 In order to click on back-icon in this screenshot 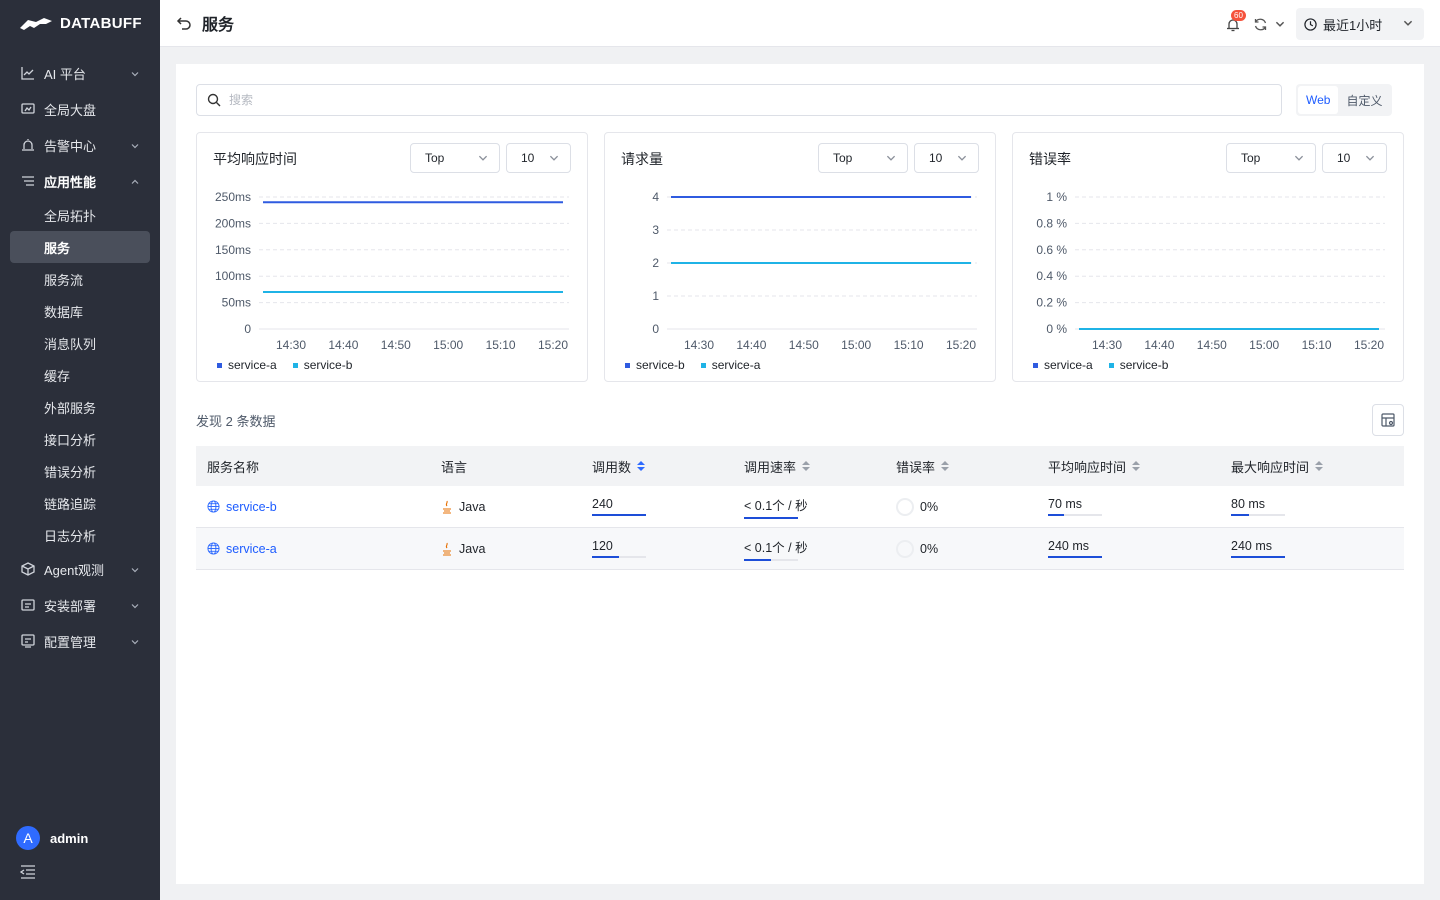, I will do `click(184, 23)`.